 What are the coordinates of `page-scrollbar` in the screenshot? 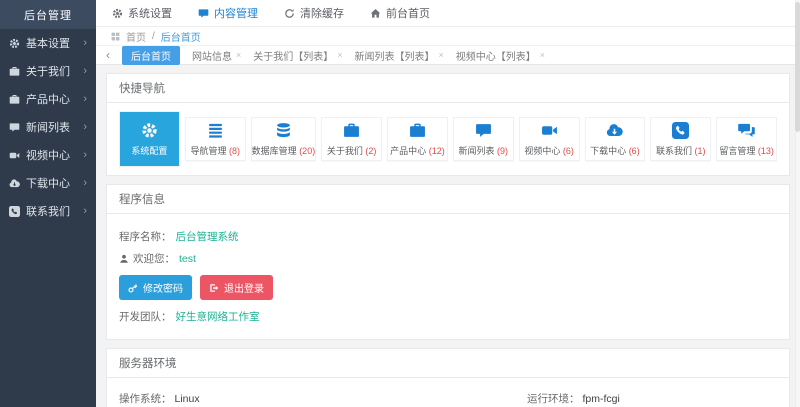 It's located at (797, 203).